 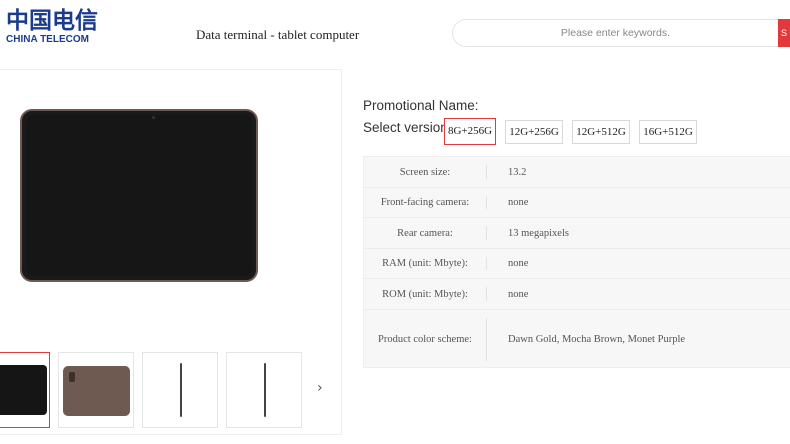 I want to click on spec-value: Dawn Gold, Mocha Brown, Monet Purple, so click(x=597, y=339).